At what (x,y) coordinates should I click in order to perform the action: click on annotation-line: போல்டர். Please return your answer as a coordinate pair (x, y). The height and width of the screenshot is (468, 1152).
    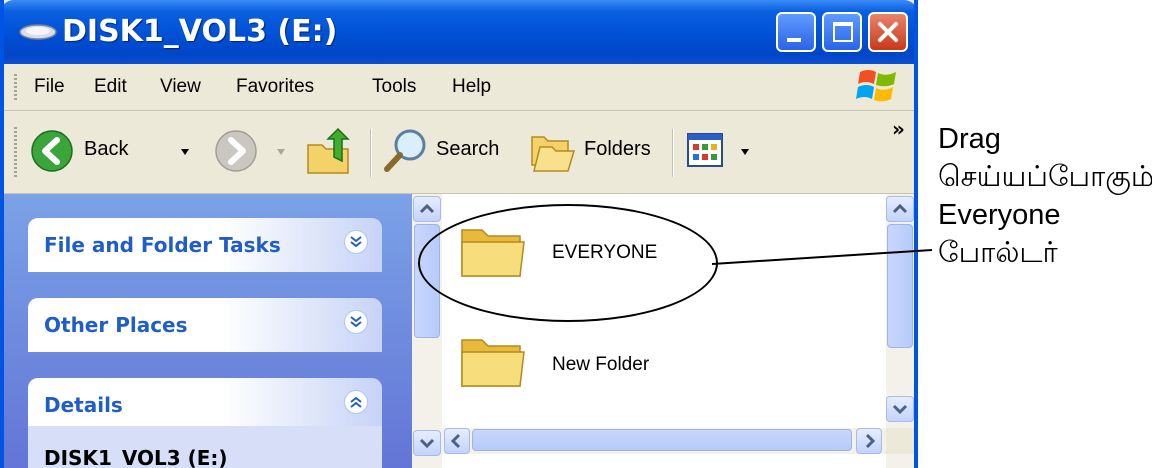
    Looking at the image, I should click on (998, 253).